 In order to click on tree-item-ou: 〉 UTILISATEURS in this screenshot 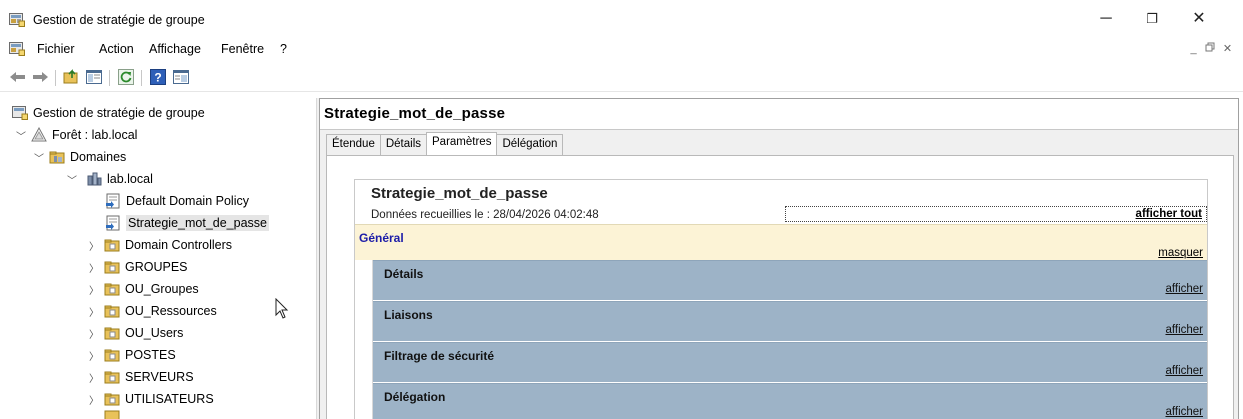, I will do `click(151, 399)`.